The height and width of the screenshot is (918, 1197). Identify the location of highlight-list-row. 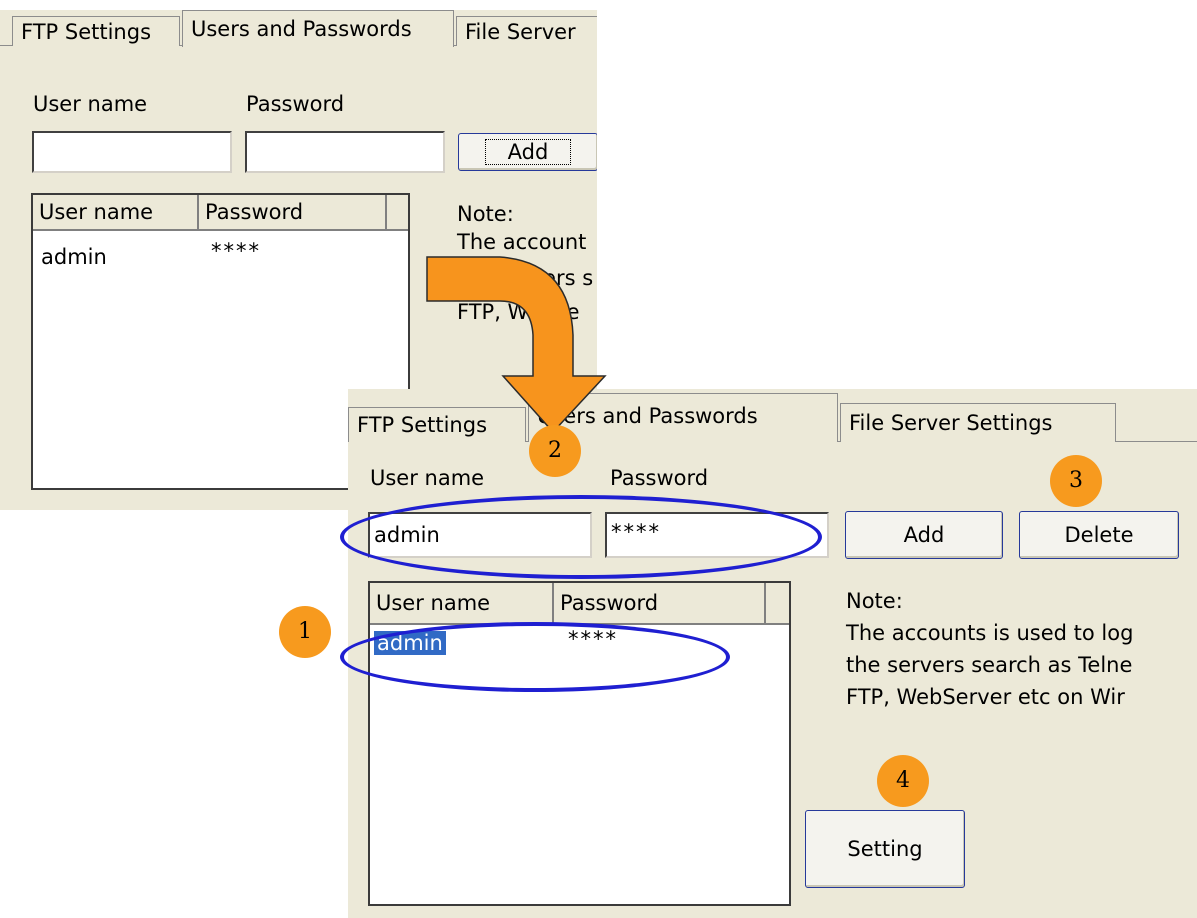
(535, 657).